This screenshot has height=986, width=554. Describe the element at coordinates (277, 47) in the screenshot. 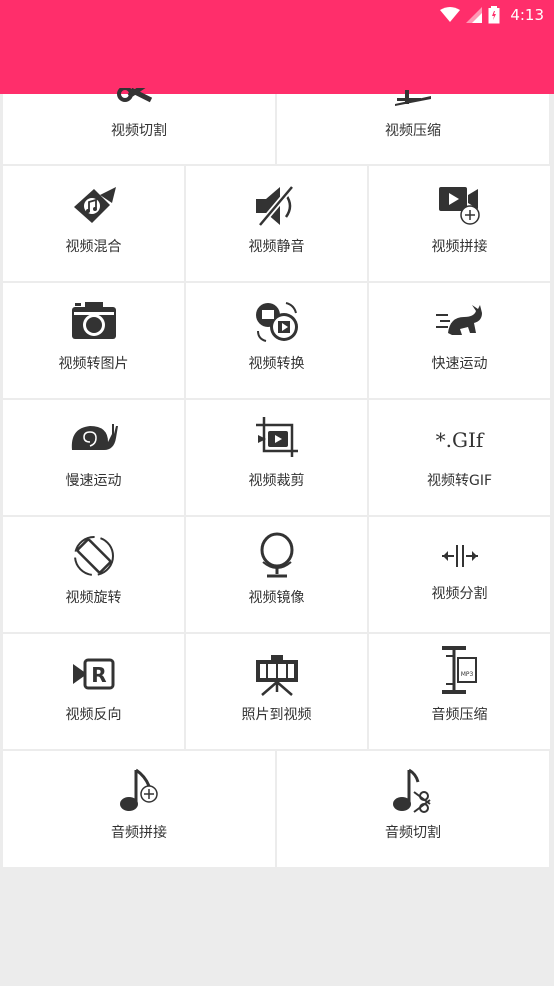

I see `status-bar: 4:13` at that location.